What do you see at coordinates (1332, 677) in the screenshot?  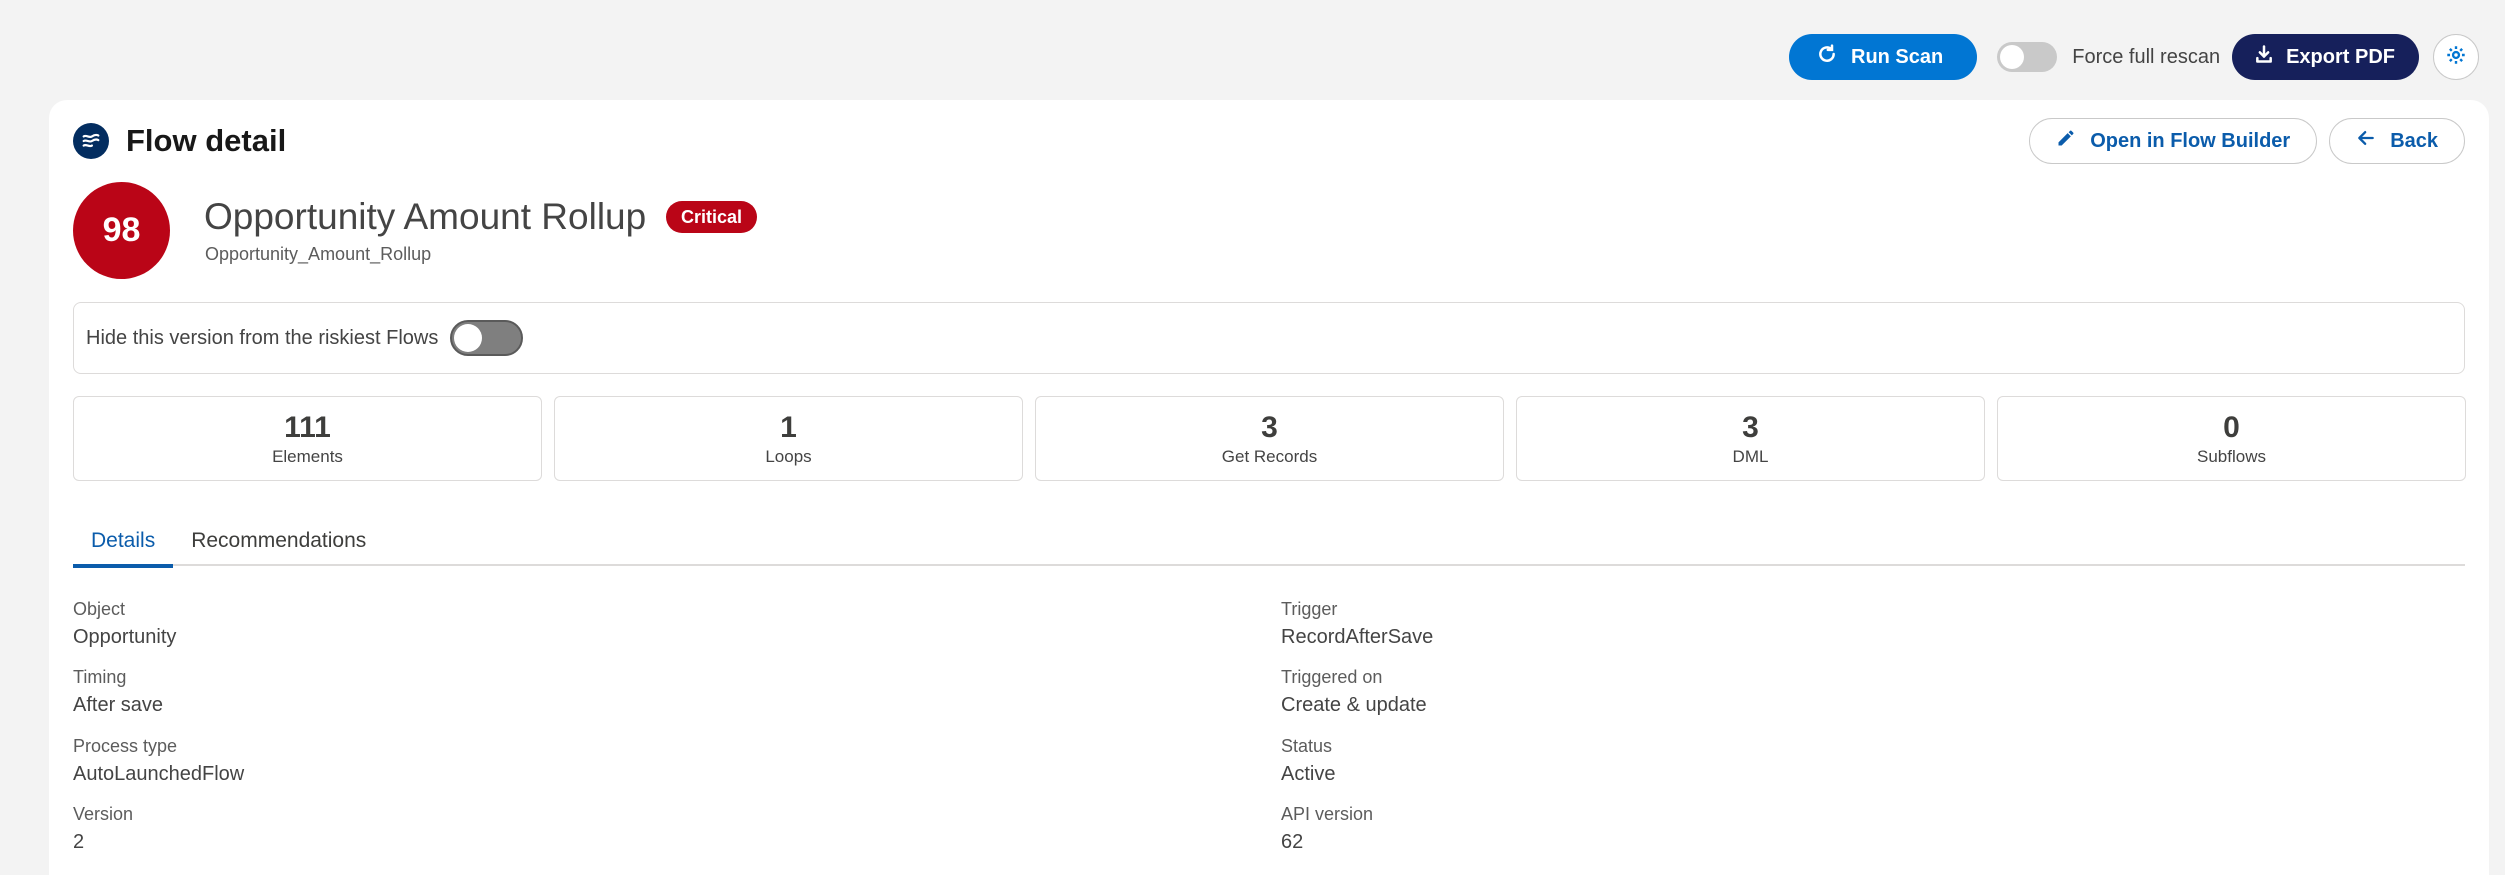 I see `field-label: Triggered on` at bounding box center [1332, 677].